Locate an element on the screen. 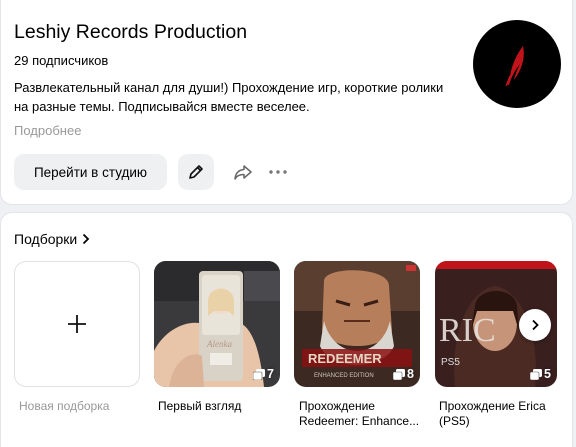 The width and height of the screenshot is (576, 447). collections-header: Подборки is located at coordinates (52, 239).